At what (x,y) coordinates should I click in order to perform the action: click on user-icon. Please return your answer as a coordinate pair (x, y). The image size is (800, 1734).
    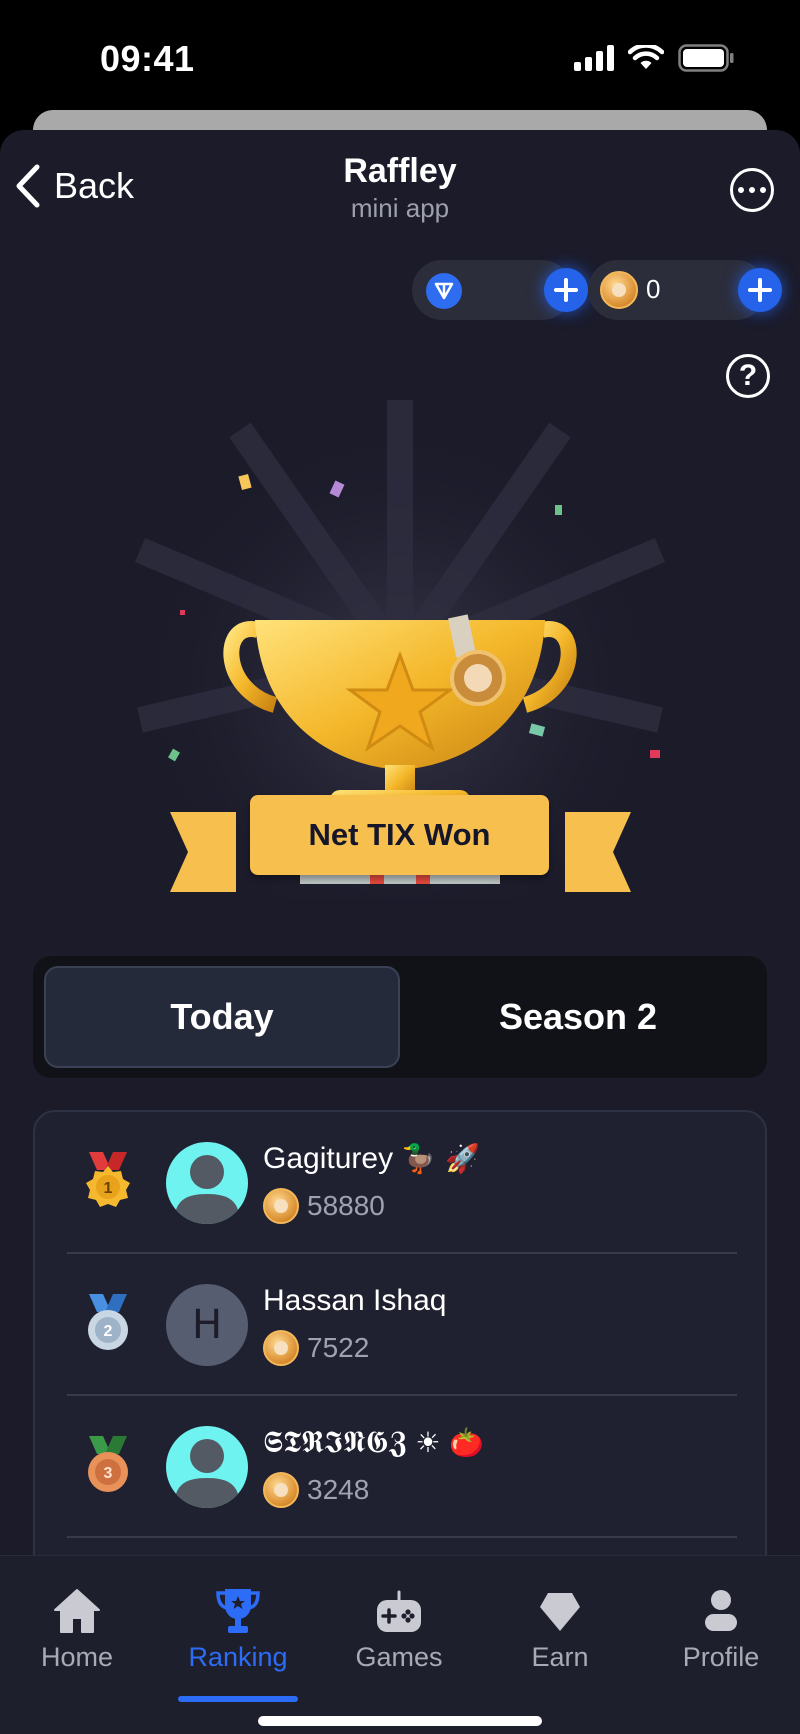
    Looking at the image, I should click on (721, 1610).